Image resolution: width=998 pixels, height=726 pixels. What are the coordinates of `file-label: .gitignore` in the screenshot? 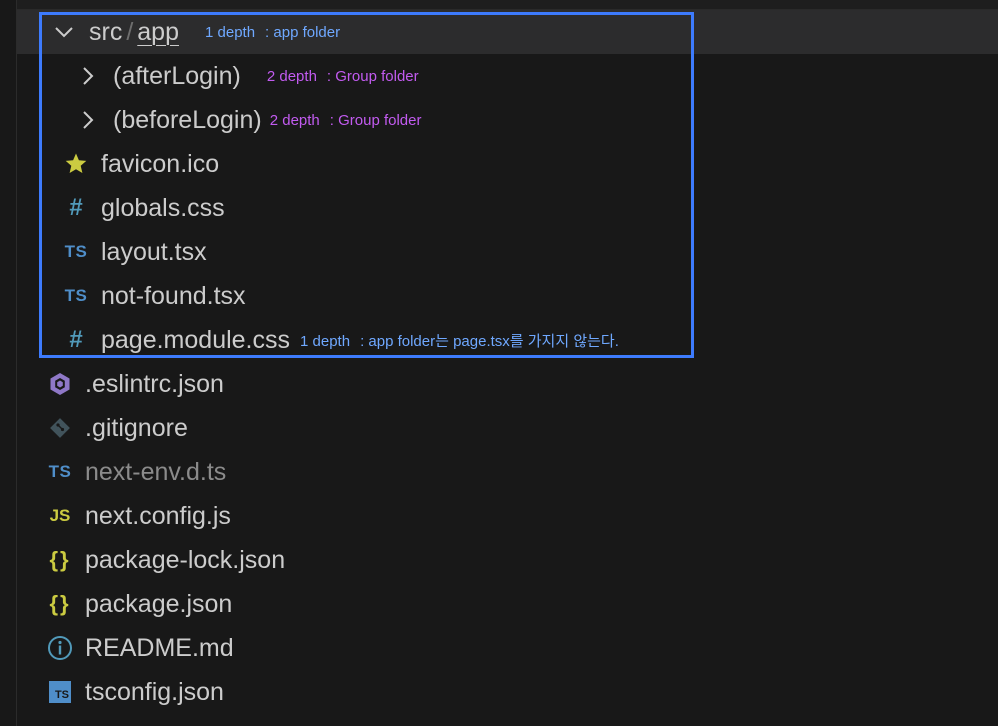 It's located at (136, 428).